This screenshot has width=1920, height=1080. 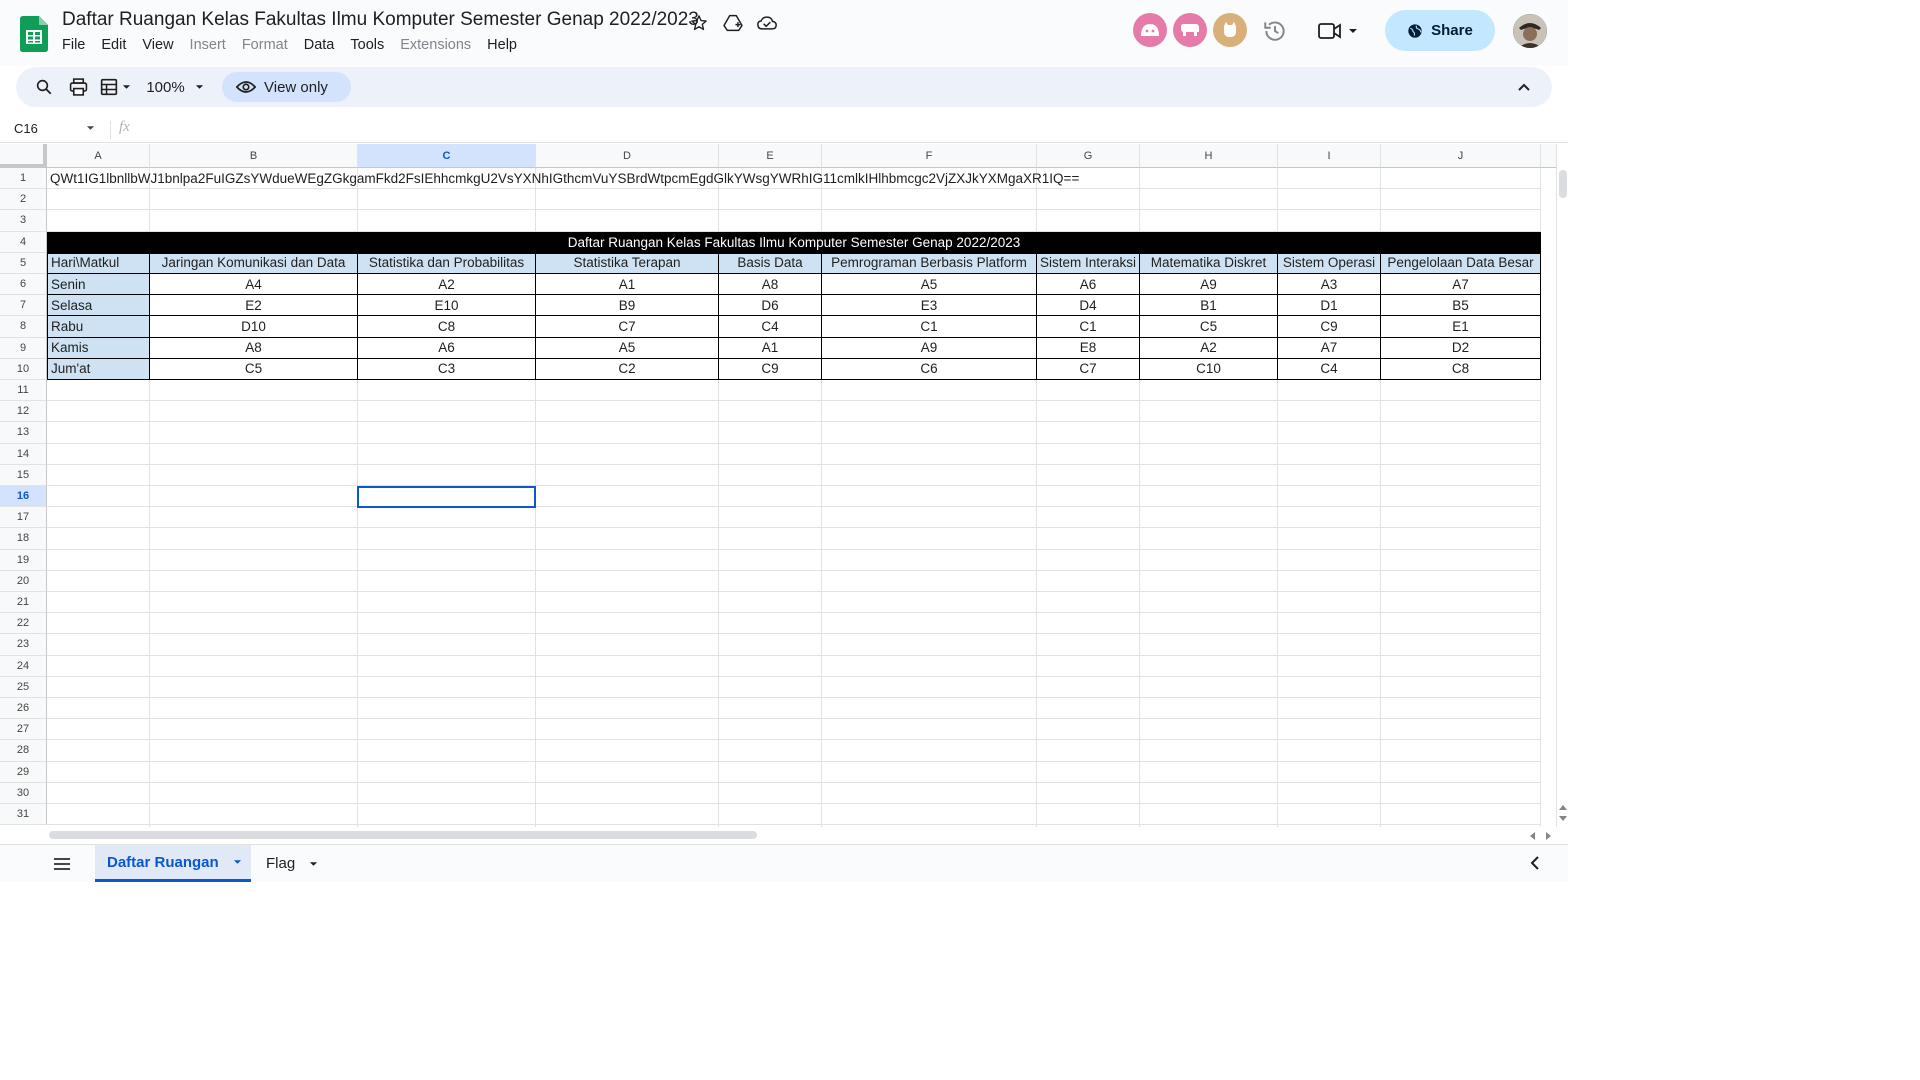 I want to click on menu-help: Help, so click(x=506, y=45).